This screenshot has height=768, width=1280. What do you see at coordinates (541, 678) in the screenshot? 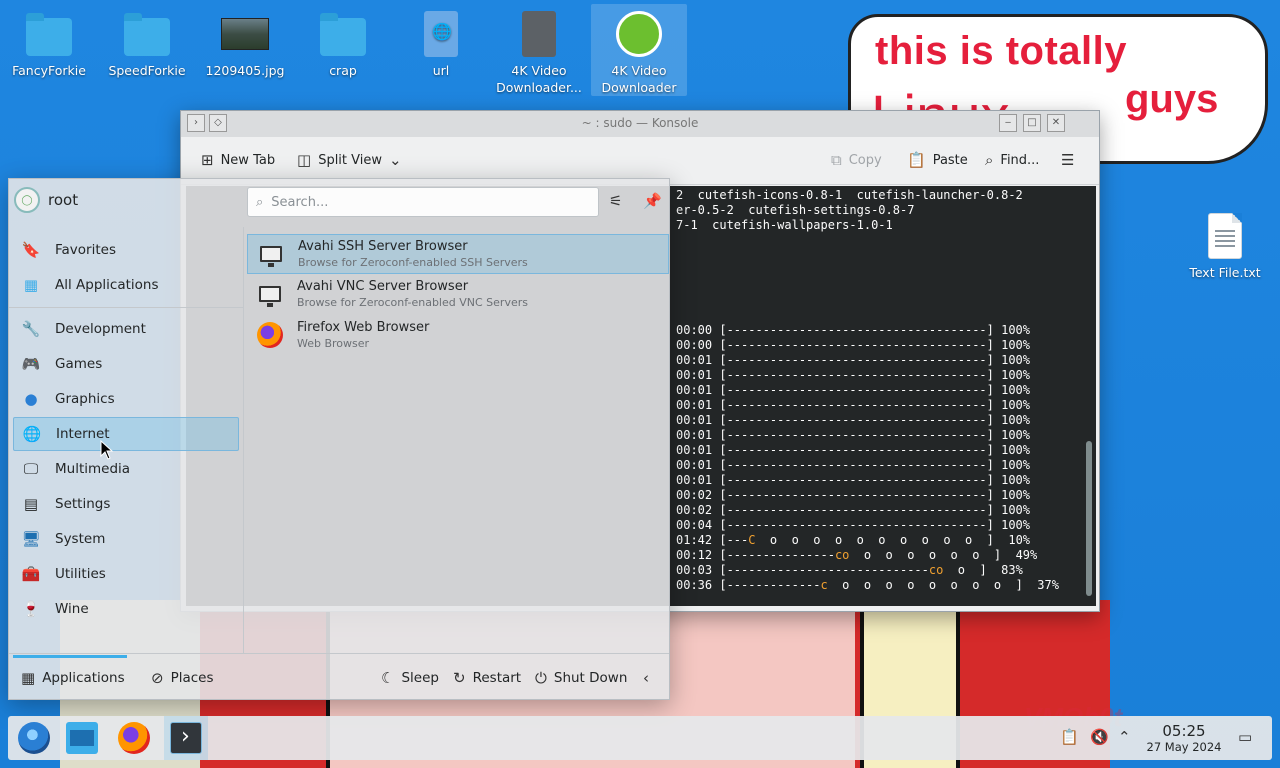
I see `power-icon: ⏻` at bounding box center [541, 678].